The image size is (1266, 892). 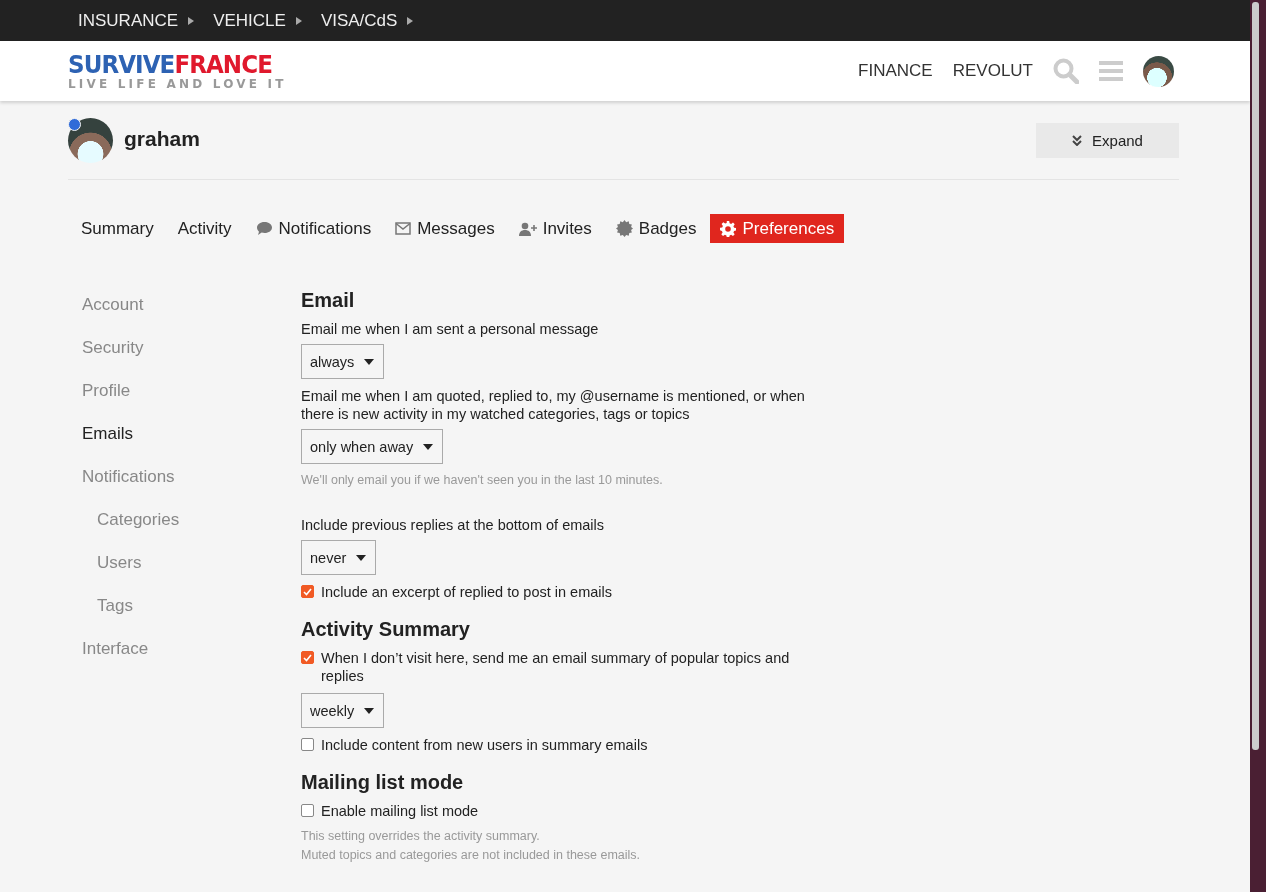 I want to click on hint-text: This setting overrides the activity summary., so click(x=421, y=836).